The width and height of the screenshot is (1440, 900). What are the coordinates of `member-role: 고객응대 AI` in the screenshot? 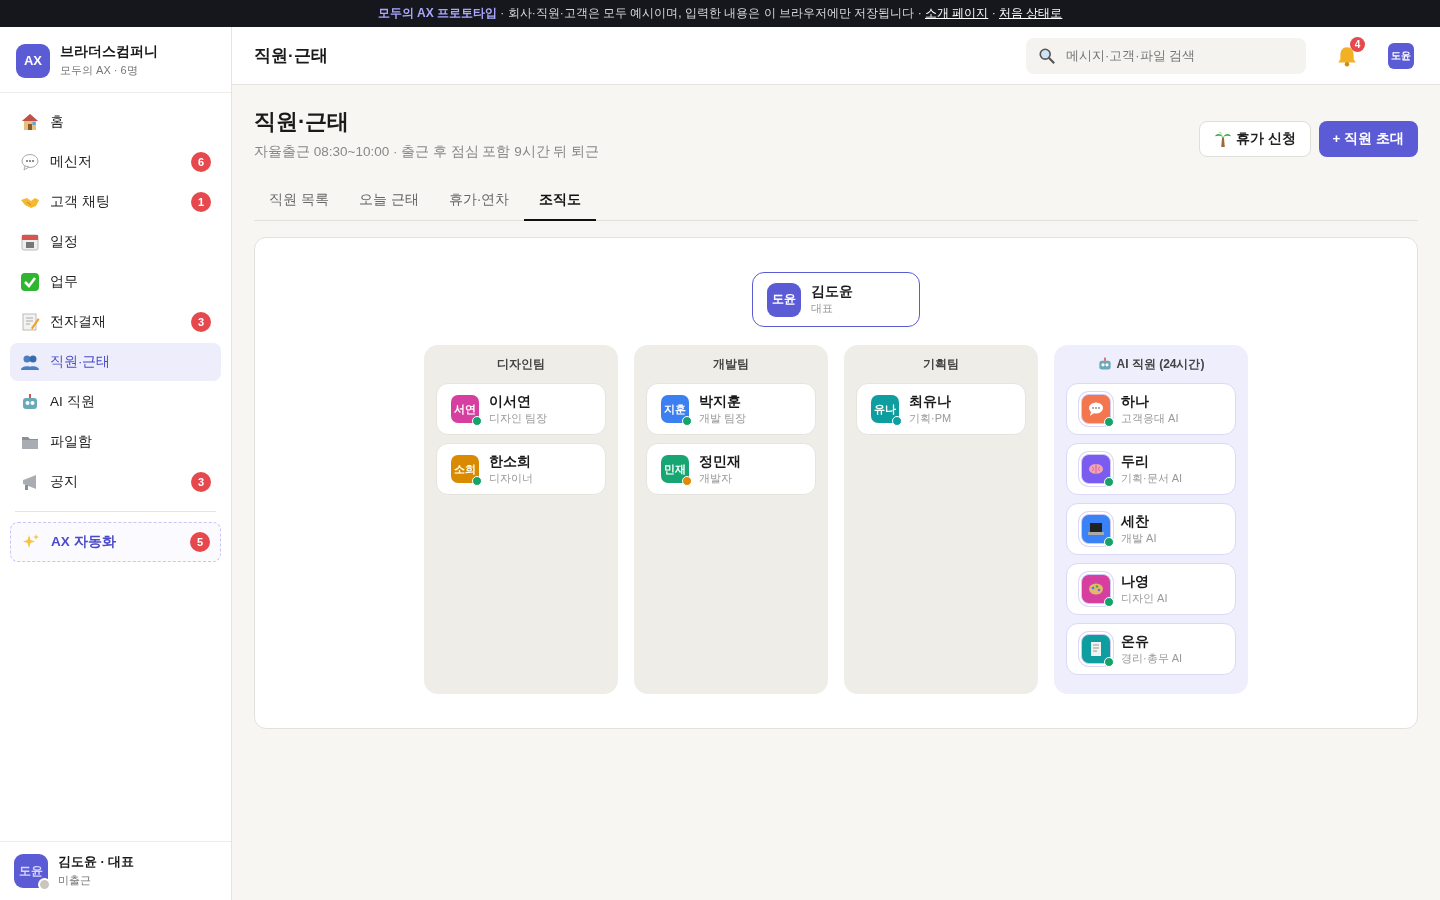 It's located at (1150, 418).